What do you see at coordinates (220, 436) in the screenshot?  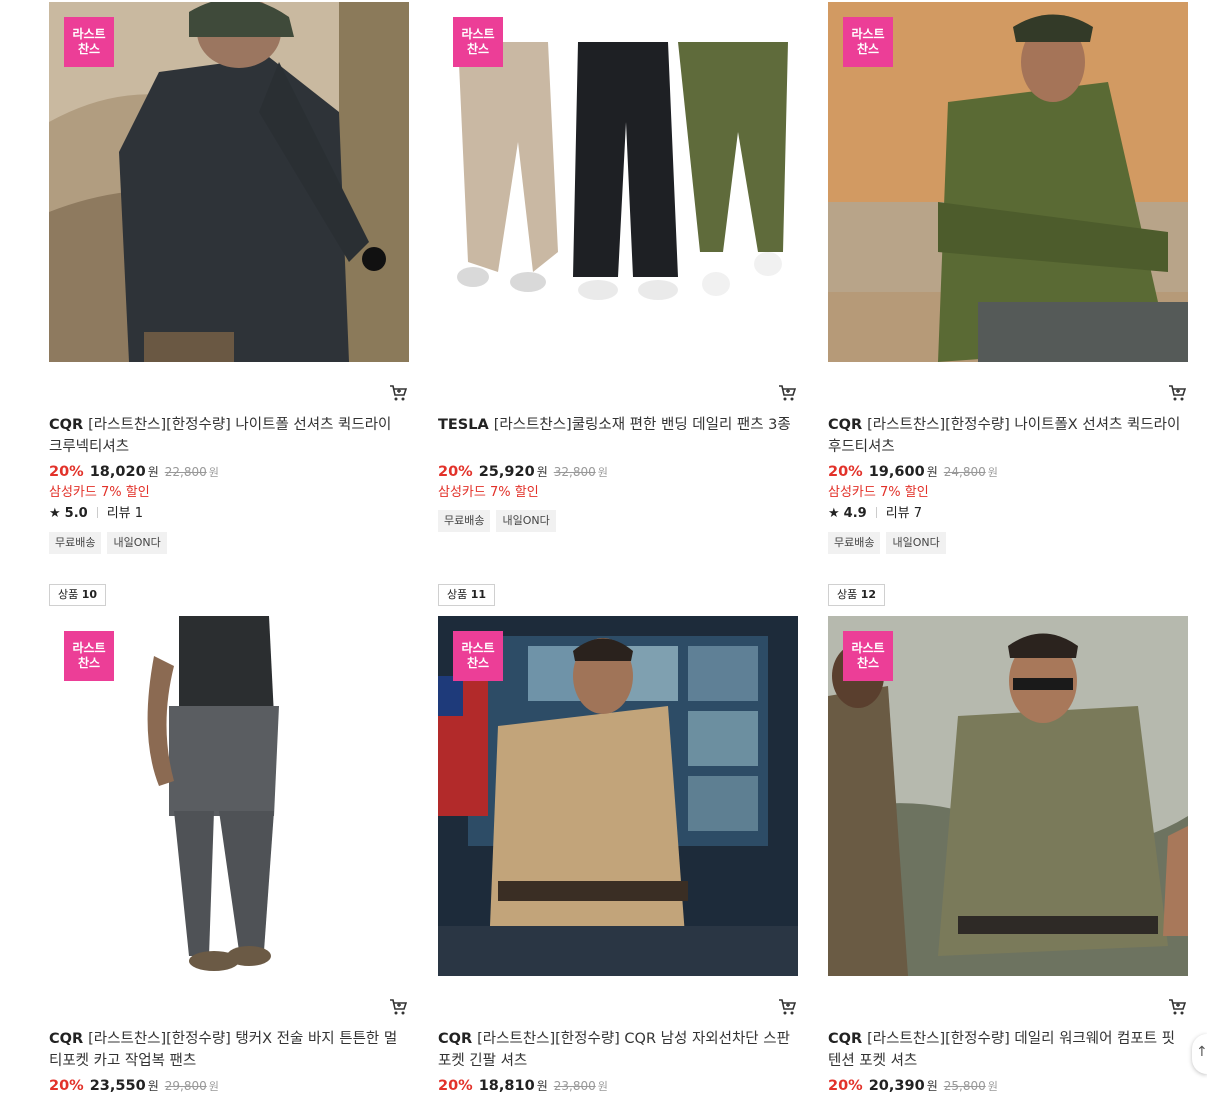 I see `product-name: [라스트찬스][한정수량] 나이트폴 선셔츠 퀵드라이 크루넥티셔츠` at bounding box center [220, 436].